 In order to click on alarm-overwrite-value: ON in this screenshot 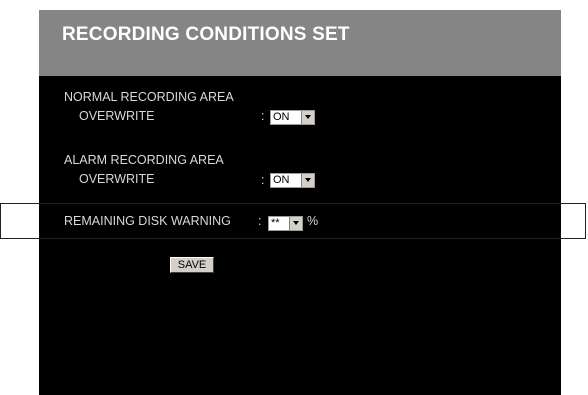, I will do `click(281, 180)`.